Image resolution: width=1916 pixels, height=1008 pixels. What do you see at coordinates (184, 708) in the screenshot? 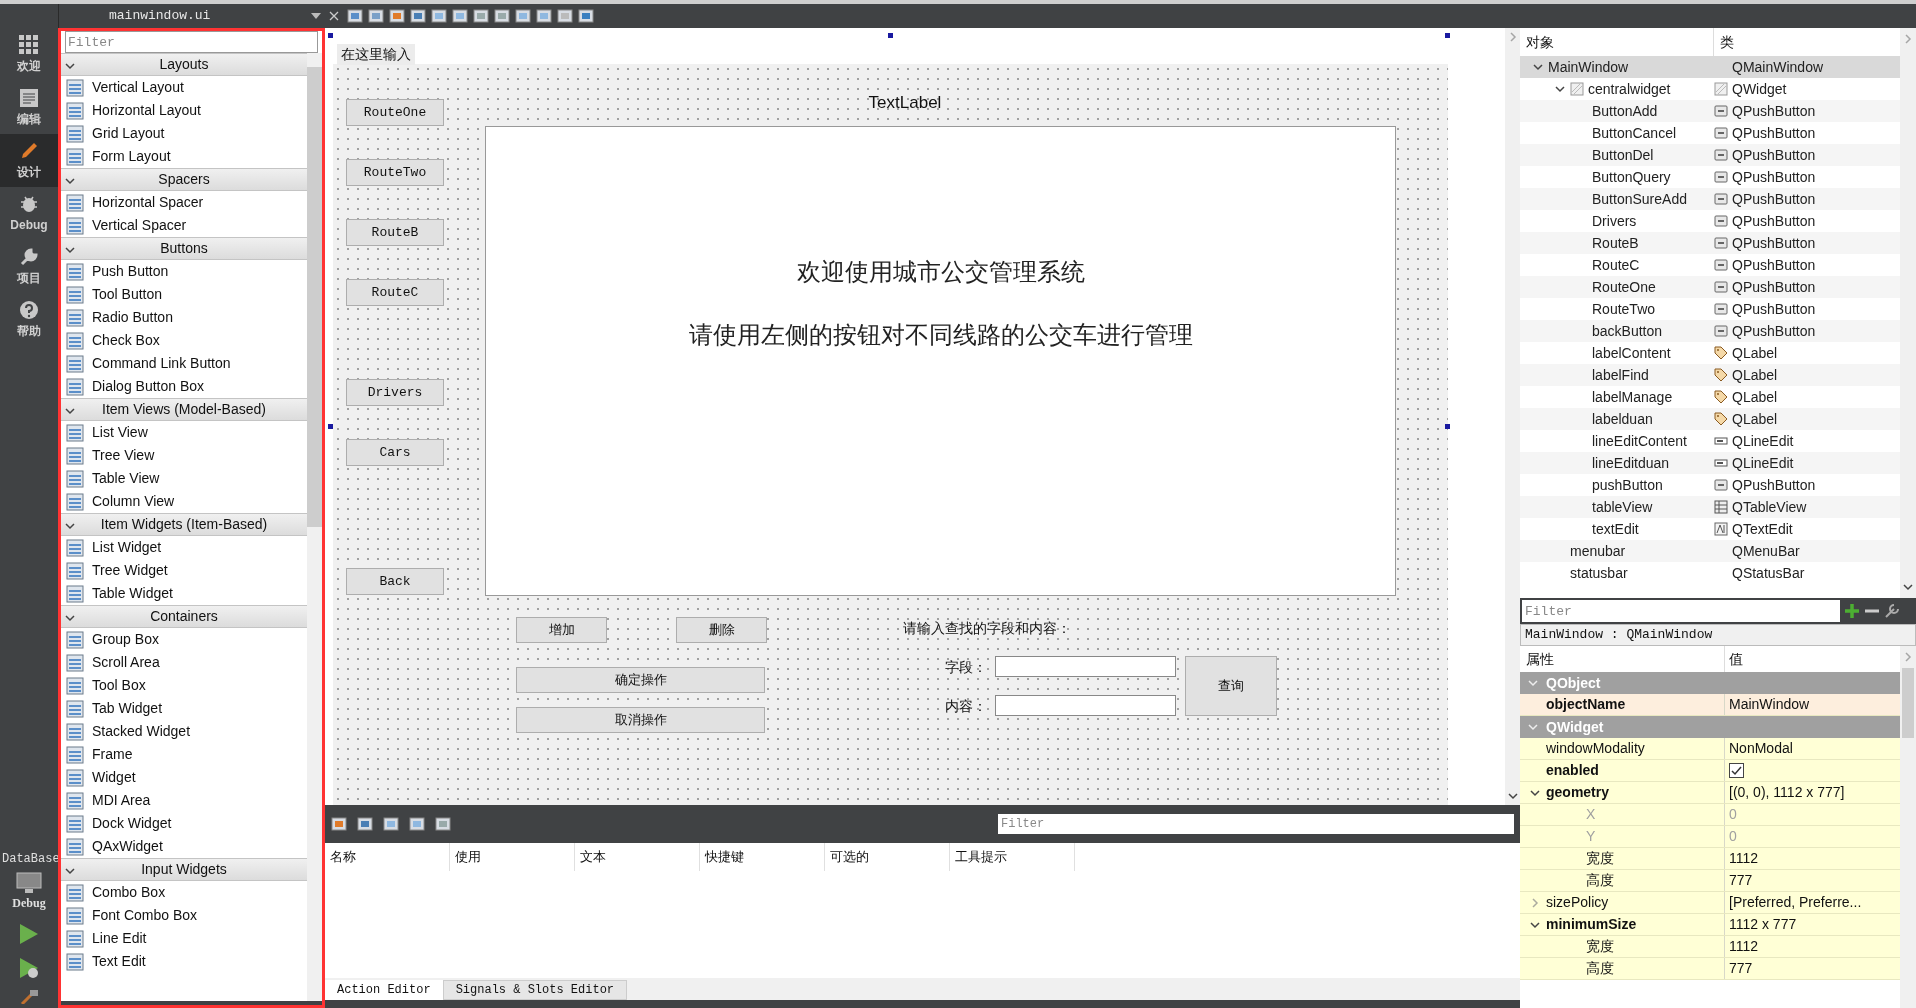
I see `widget-item: Tab Widget` at bounding box center [184, 708].